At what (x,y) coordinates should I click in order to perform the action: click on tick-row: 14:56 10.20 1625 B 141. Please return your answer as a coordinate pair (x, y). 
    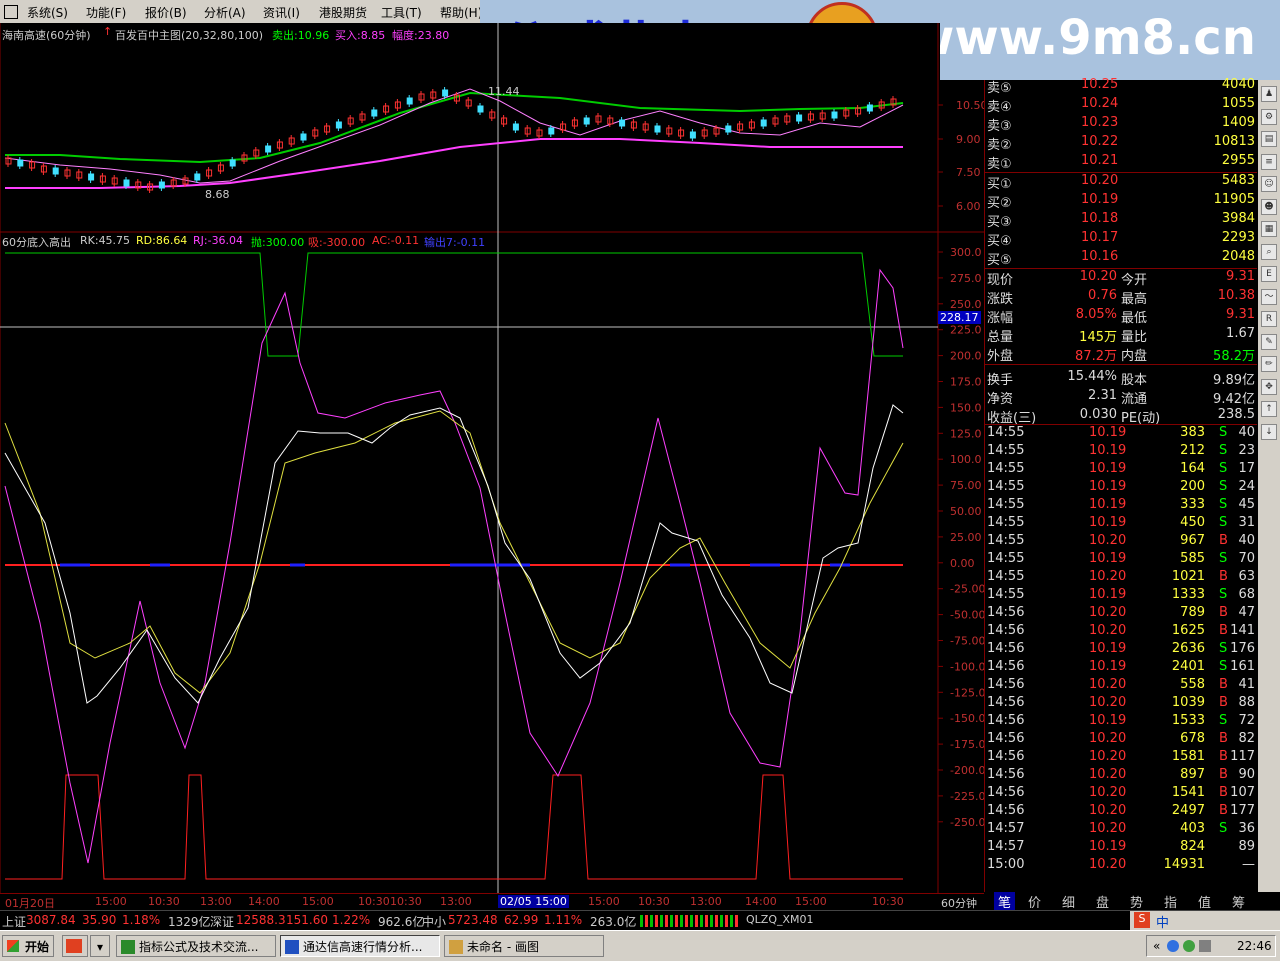
    Looking at the image, I should click on (1121, 632).